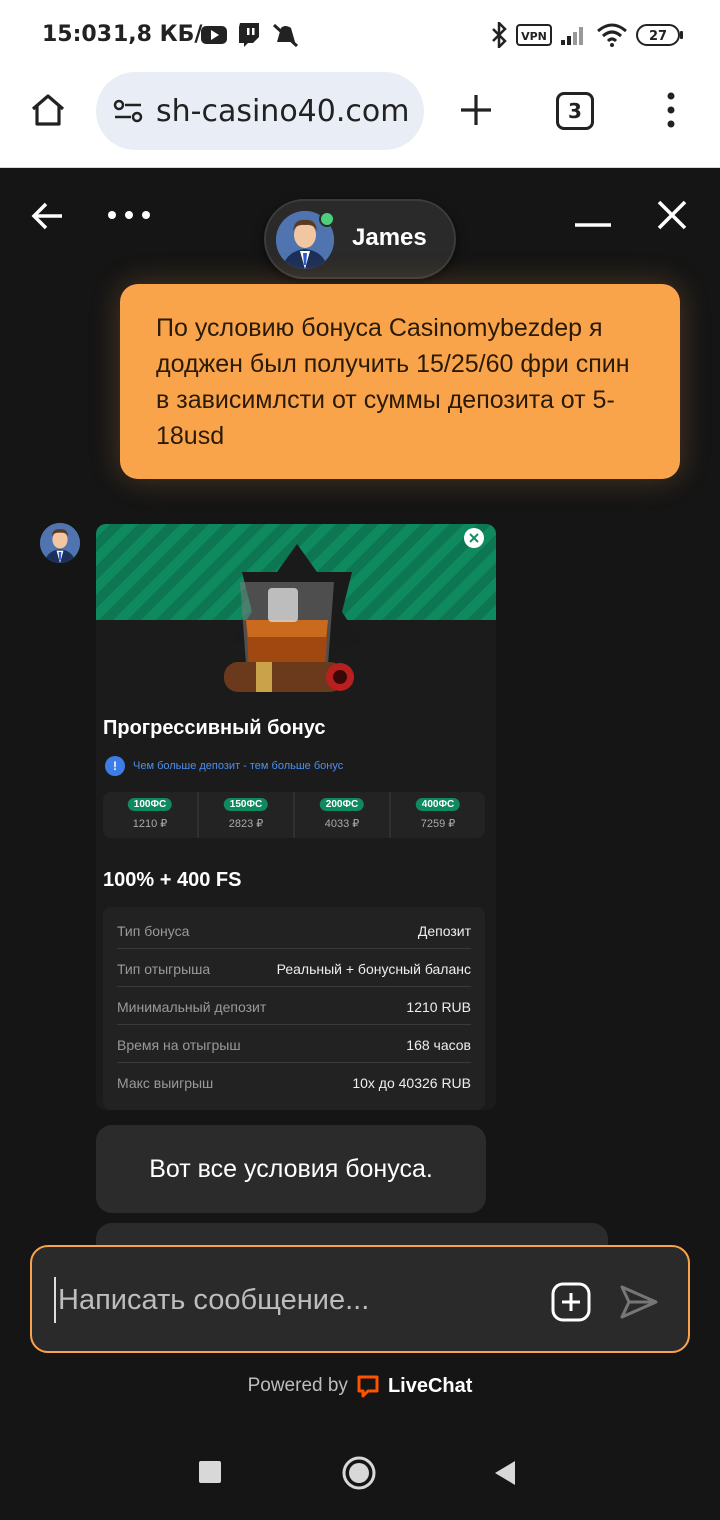  I want to click on tier-badge: 150ФС, so click(246, 804).